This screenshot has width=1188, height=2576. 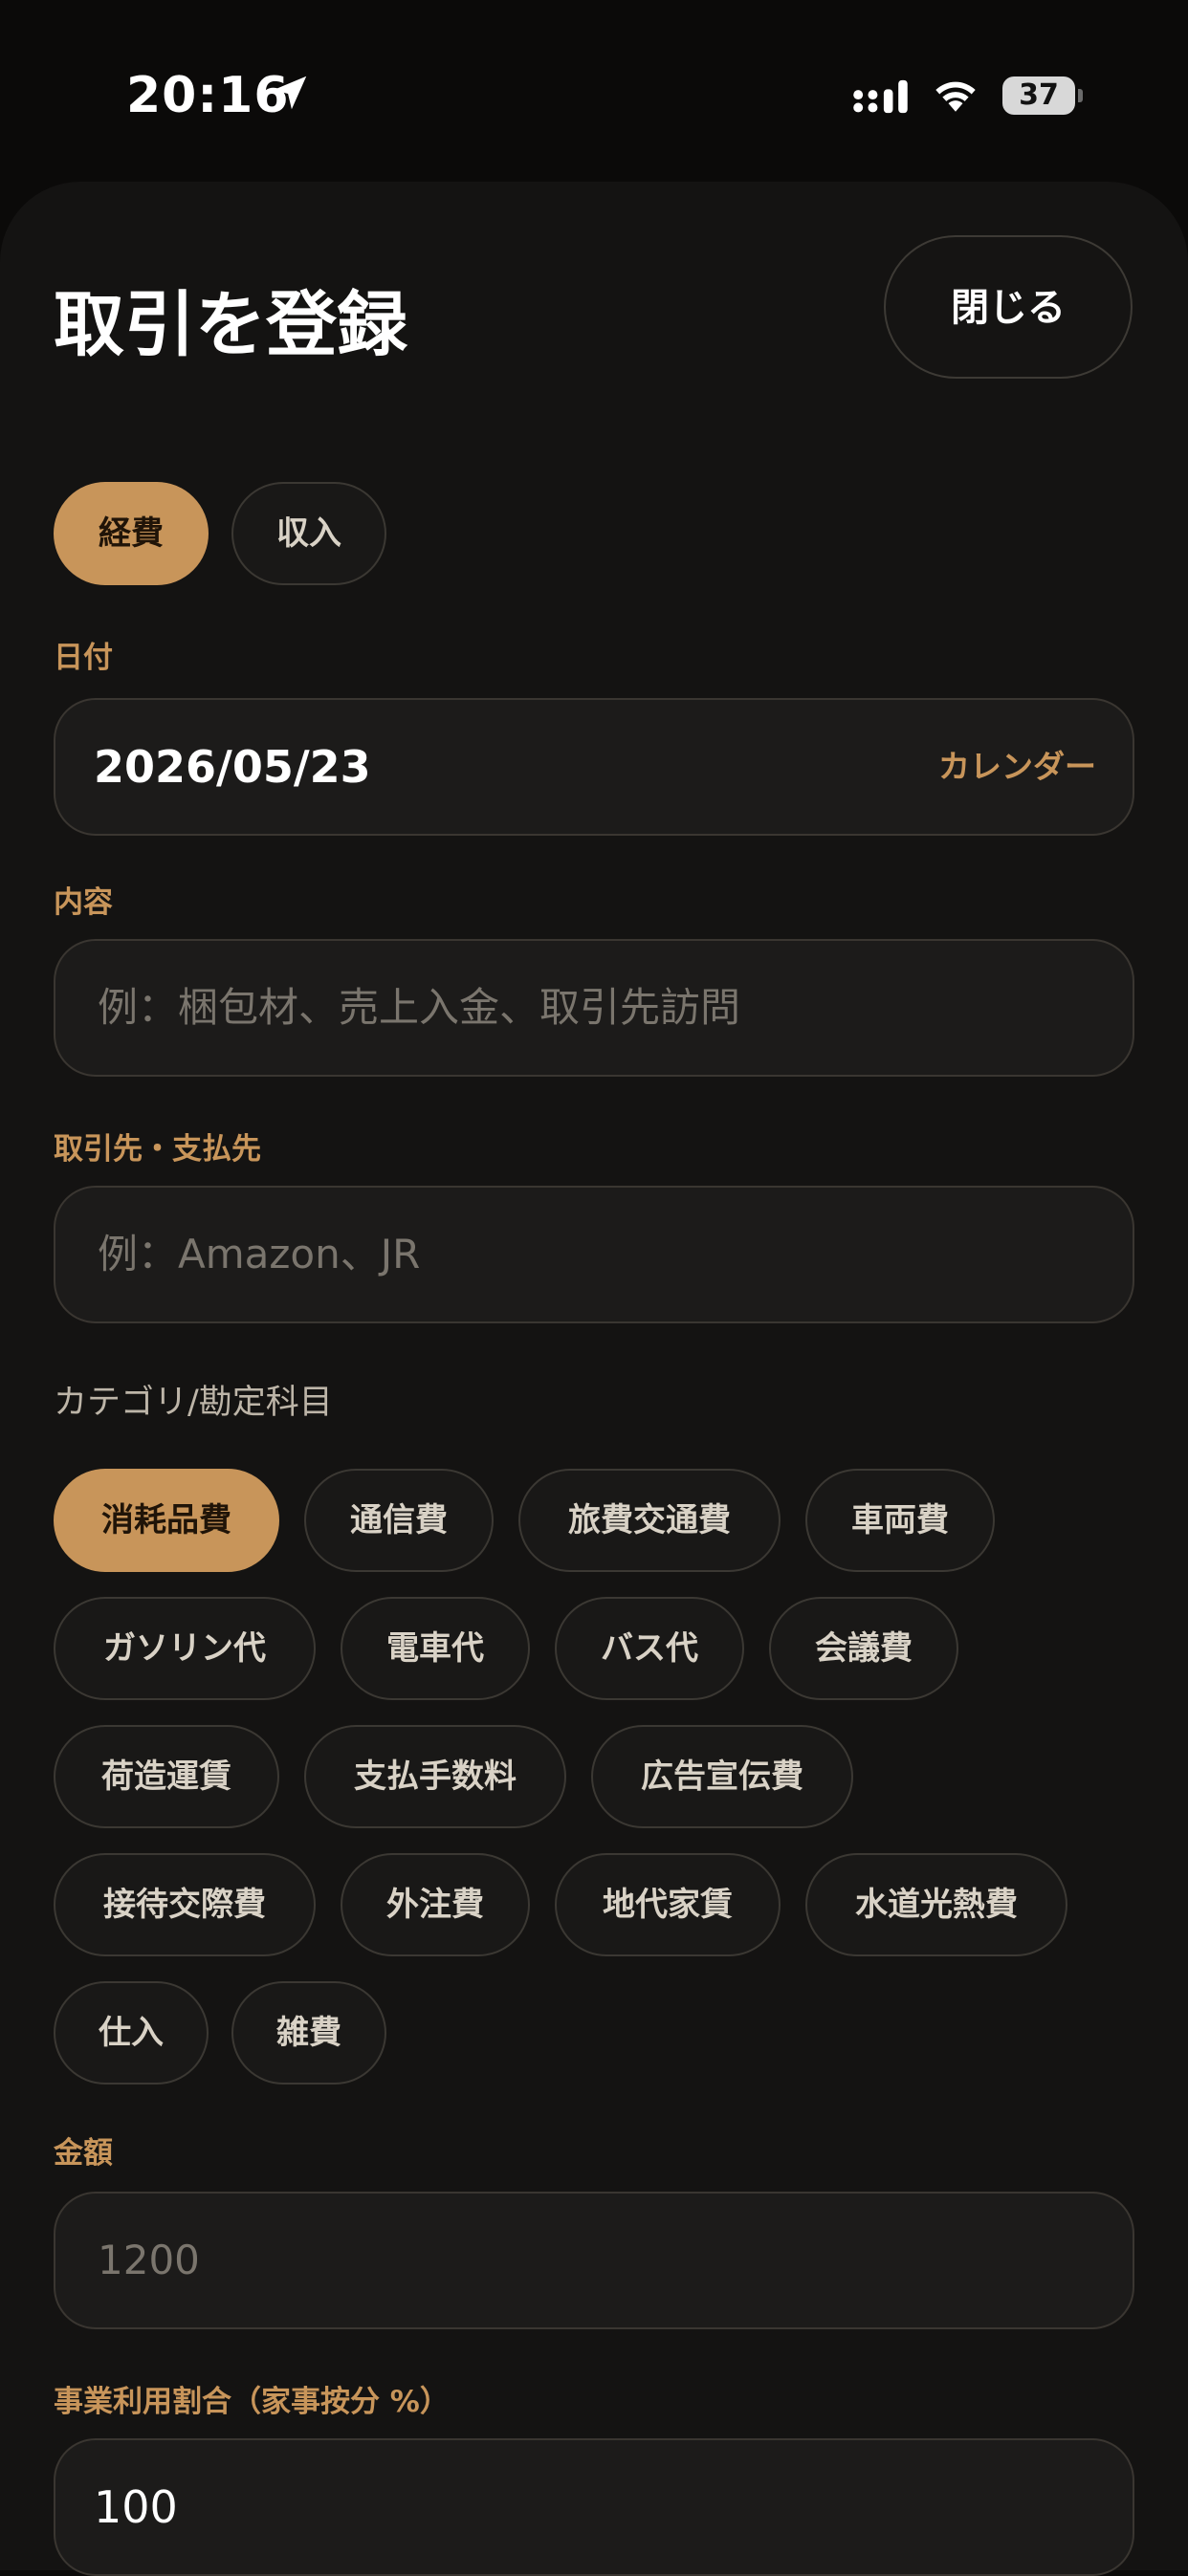 I want to click on cellular-signal-icon, so click(x=880, y=96).